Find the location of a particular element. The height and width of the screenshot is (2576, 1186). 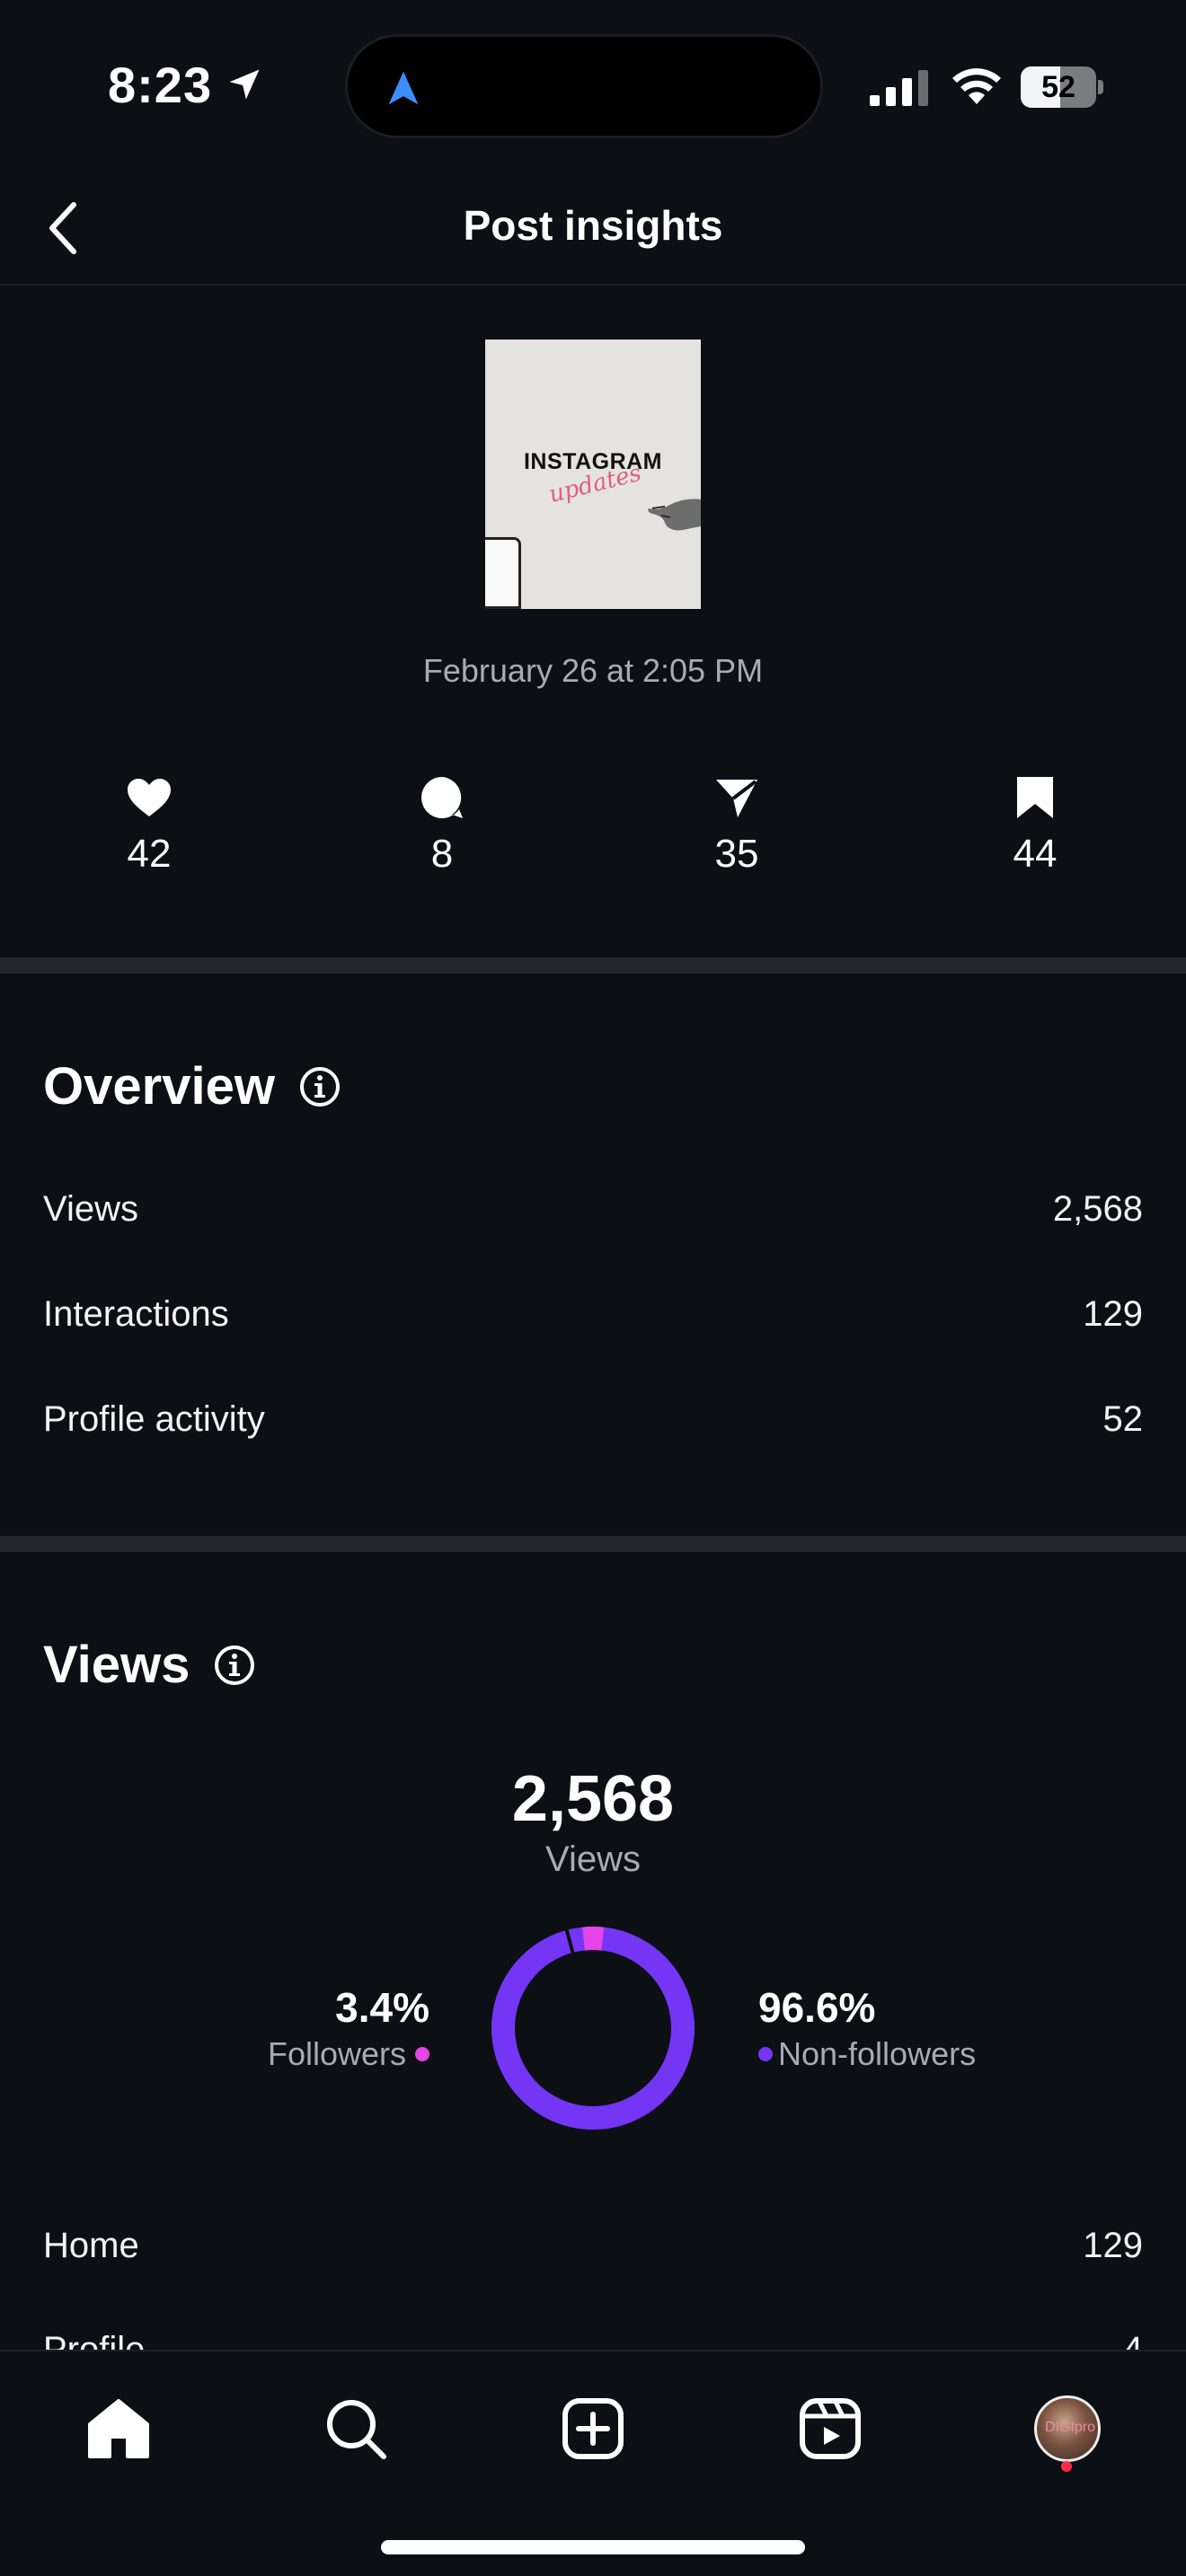

shares-metric: 35 is located at coordinates (737, 824).